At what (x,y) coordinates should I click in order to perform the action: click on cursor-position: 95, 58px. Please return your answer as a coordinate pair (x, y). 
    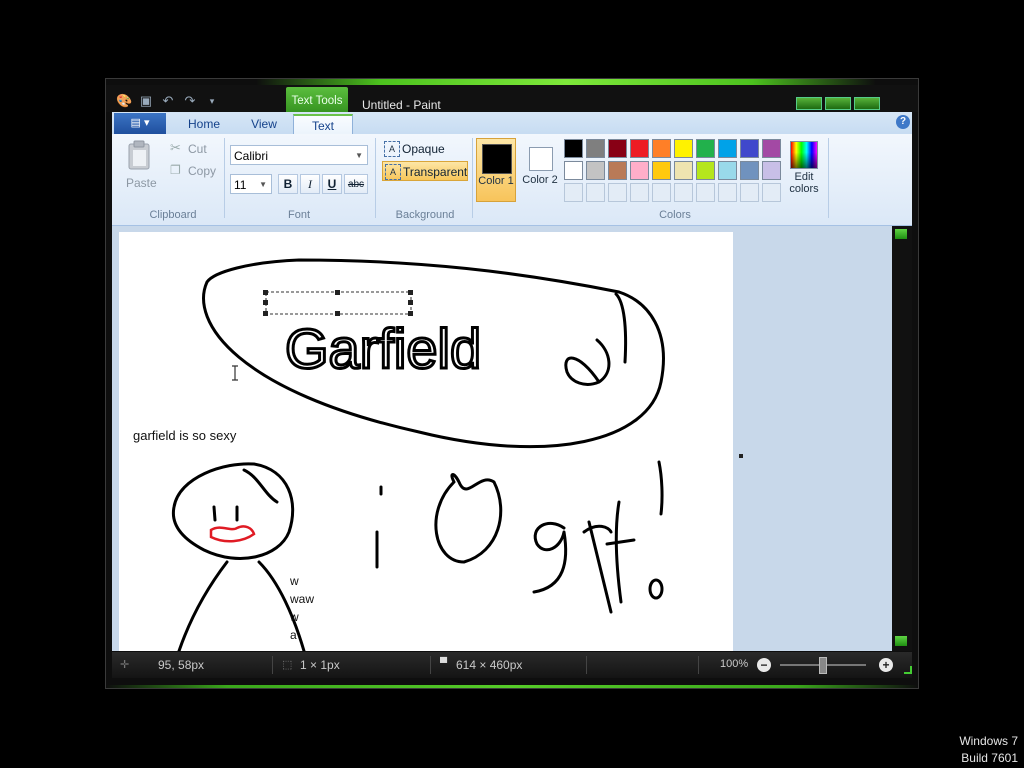
    Looking at the image, I should click on (181, 665).